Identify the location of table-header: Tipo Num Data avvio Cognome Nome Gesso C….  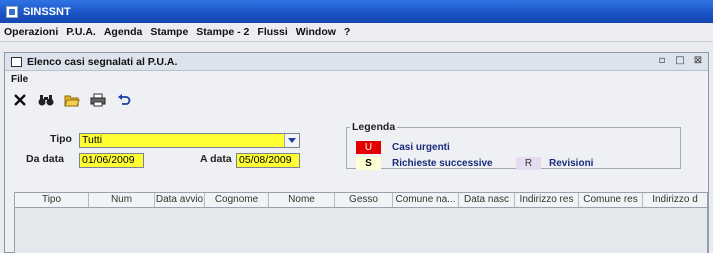
(361, 200).